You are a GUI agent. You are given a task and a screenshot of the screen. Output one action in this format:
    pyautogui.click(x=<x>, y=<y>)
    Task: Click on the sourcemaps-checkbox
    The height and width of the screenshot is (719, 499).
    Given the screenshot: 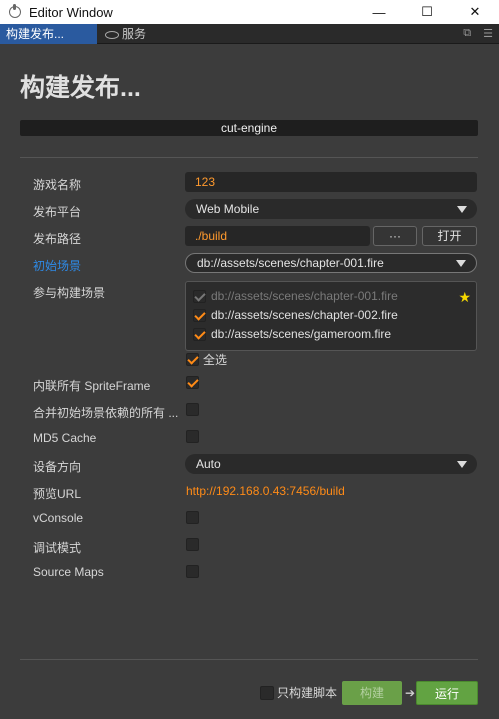 What is the action you would take?
    pyautogui.click(x=192, y=571)
    